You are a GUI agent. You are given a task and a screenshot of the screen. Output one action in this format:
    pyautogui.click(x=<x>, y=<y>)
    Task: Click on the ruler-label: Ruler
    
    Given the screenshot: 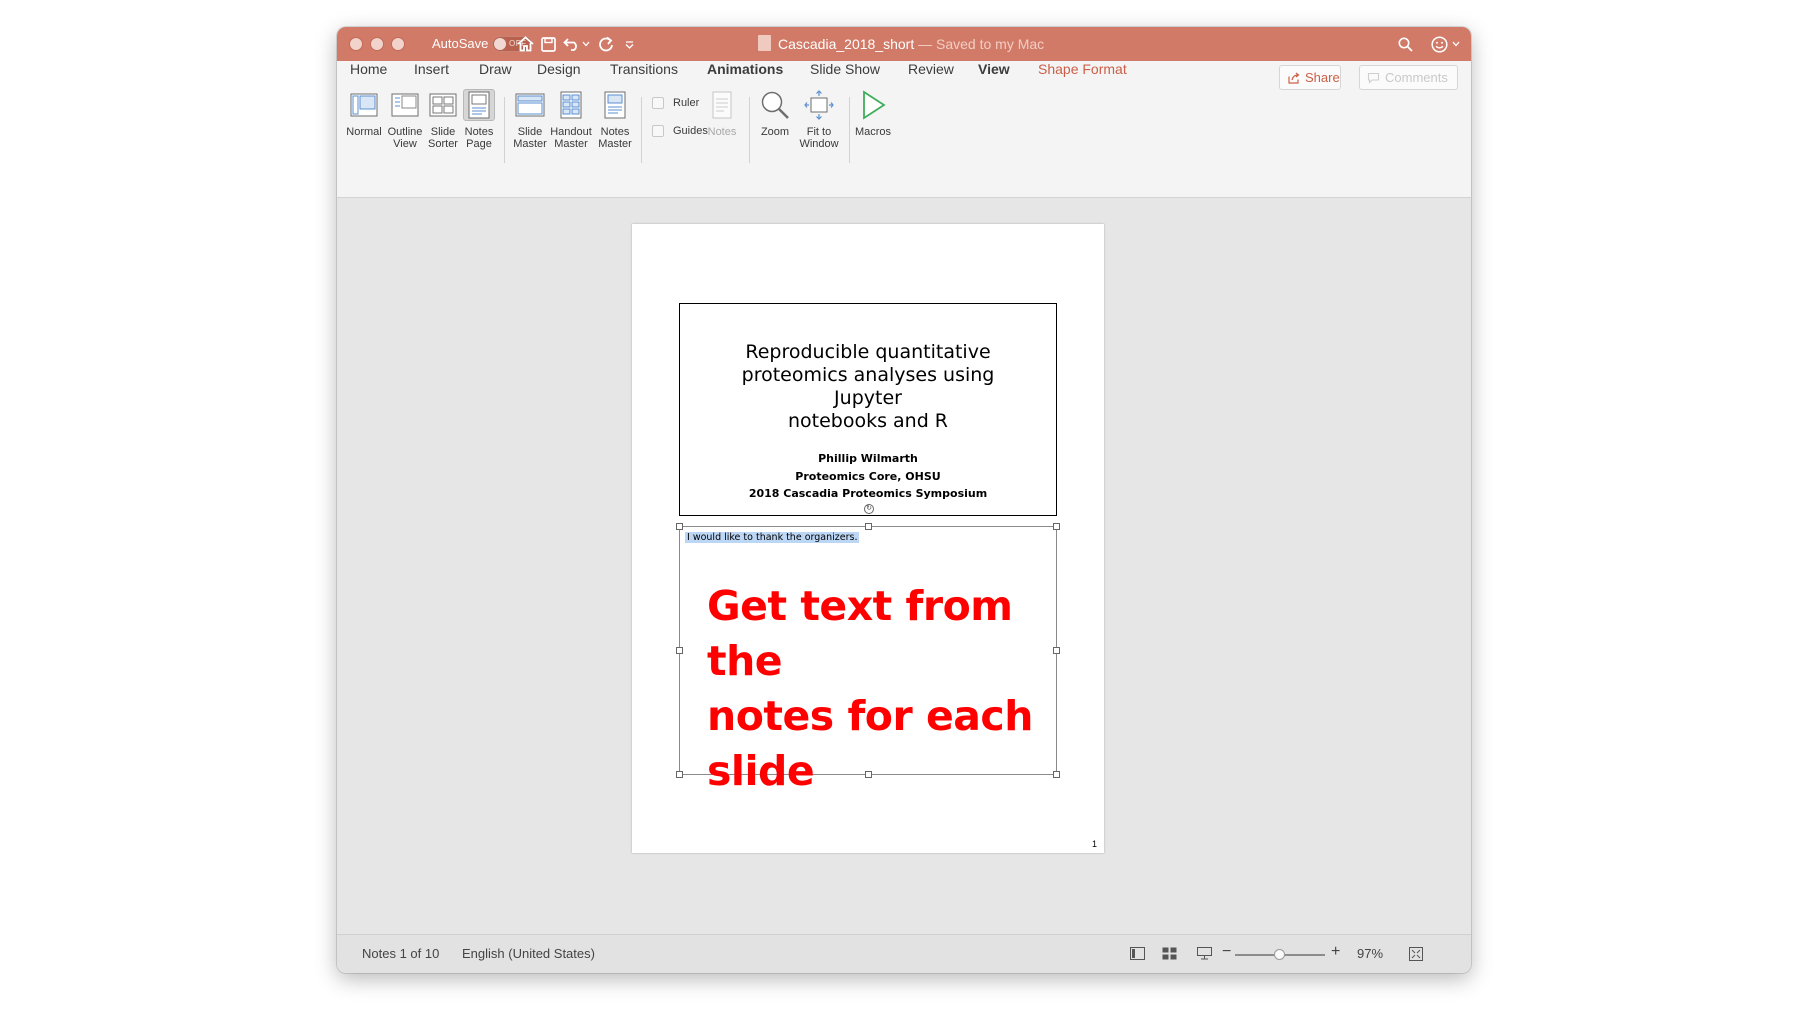 What is the action you would take?
    pyautogui.click(x=686, y=103)
    